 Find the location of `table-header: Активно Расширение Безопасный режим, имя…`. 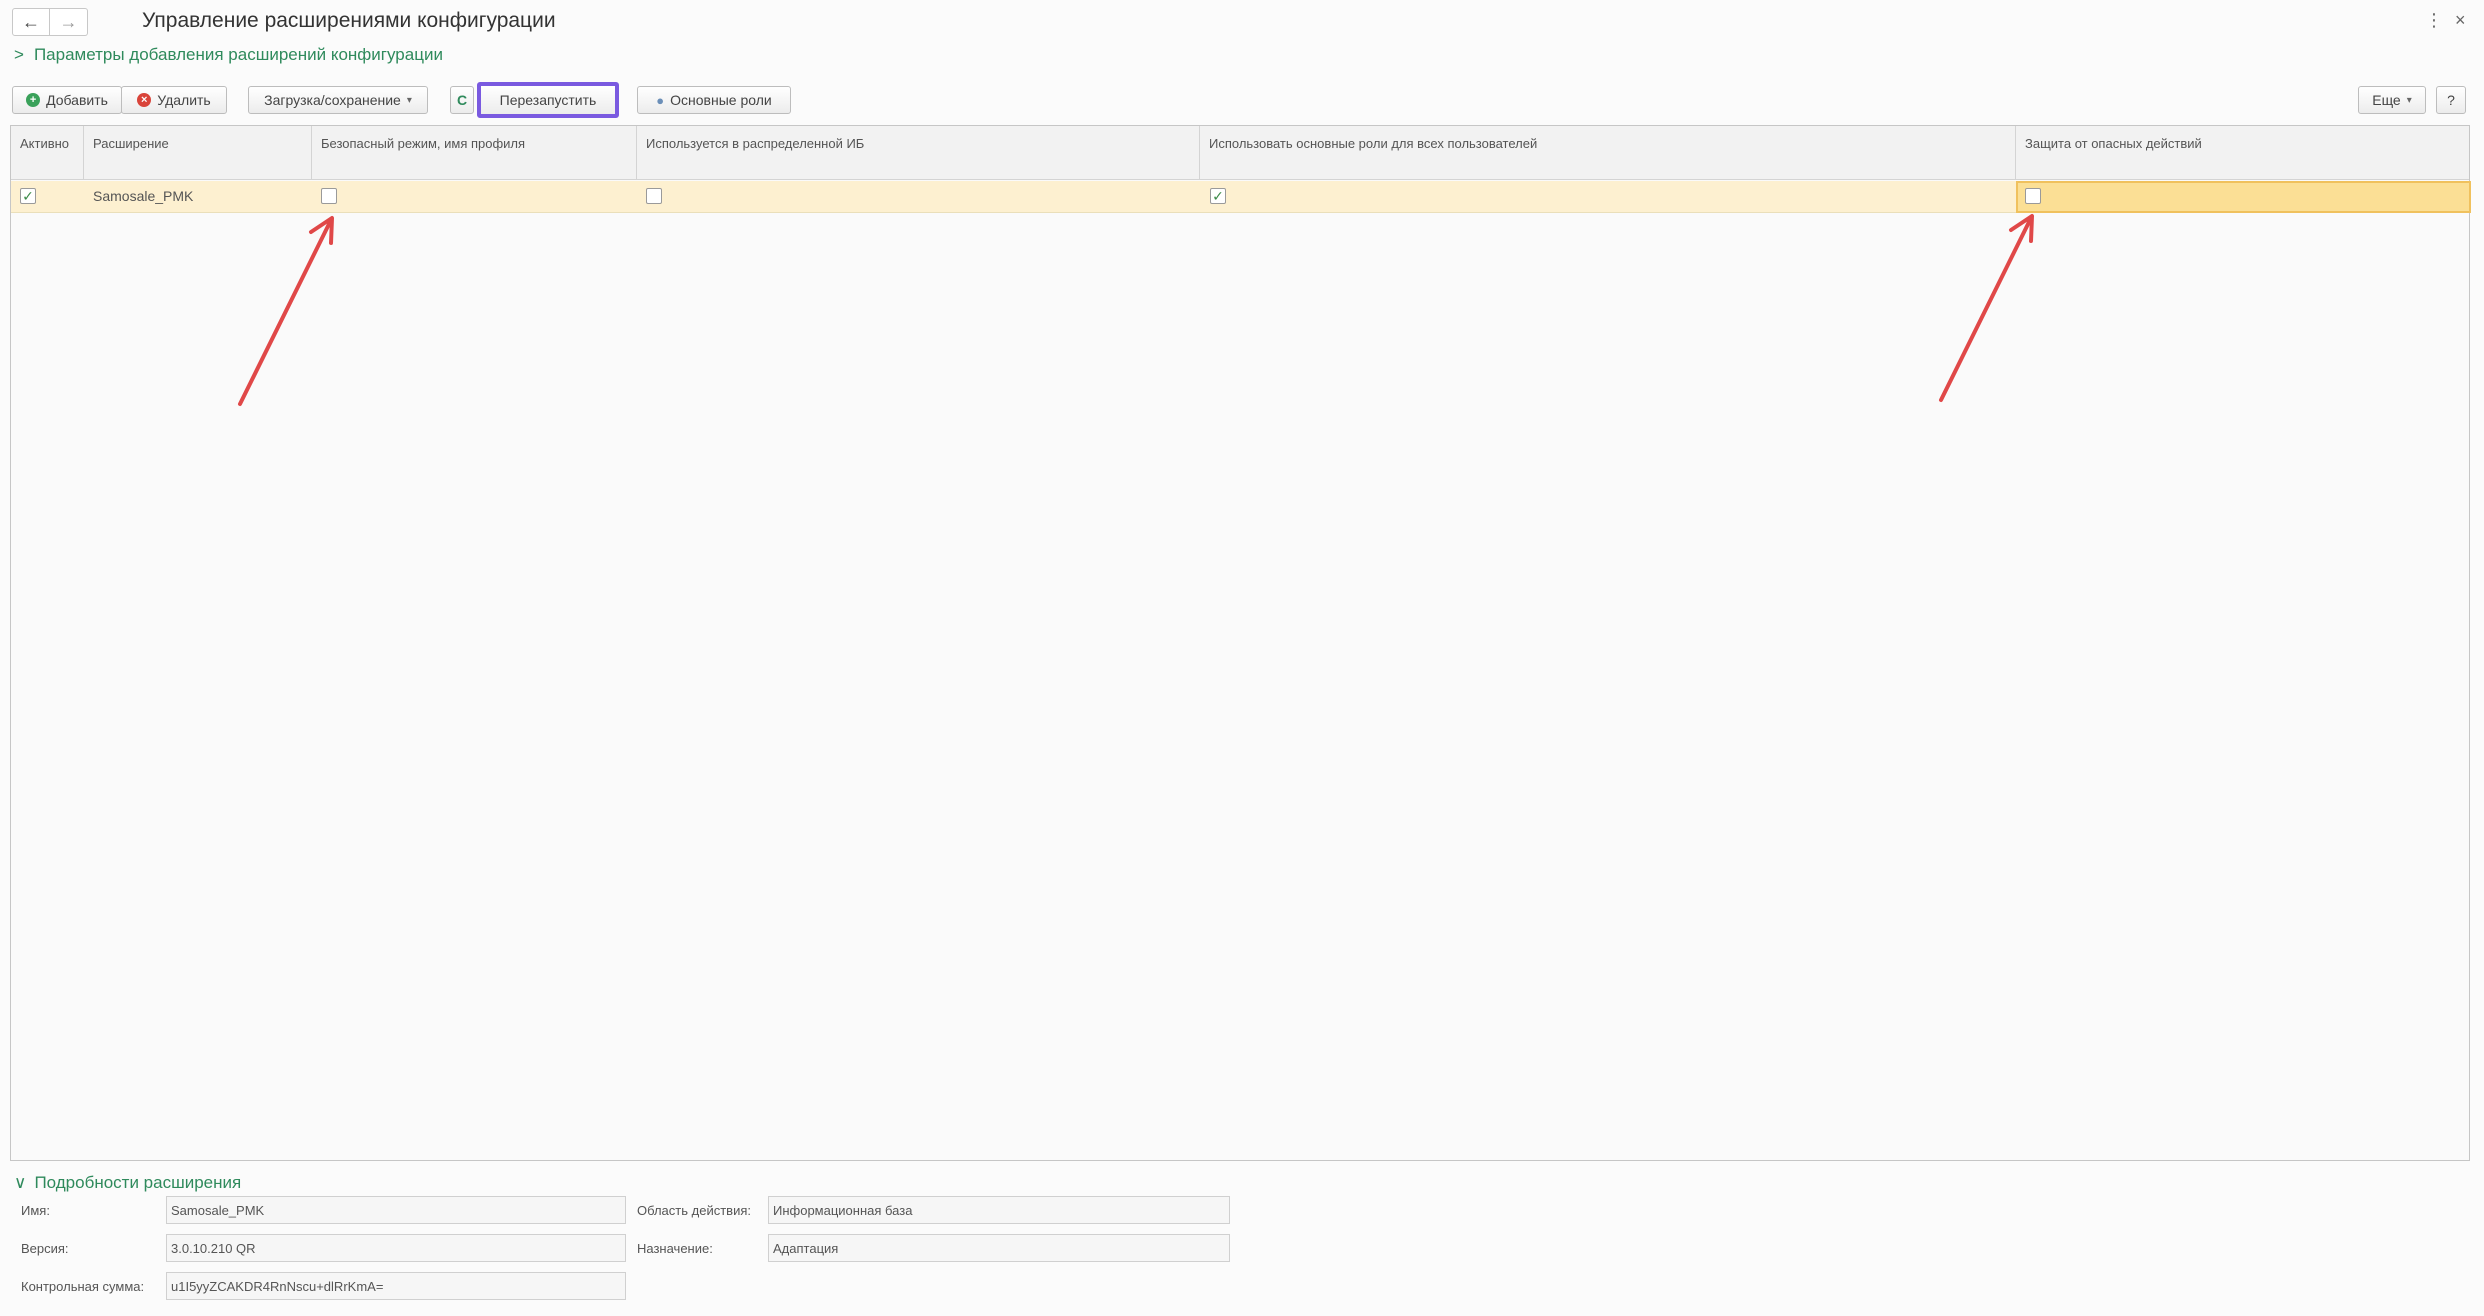

table-header: Активно Расширение Безопасный режим, имя… is located at coordinates (1240, 153).